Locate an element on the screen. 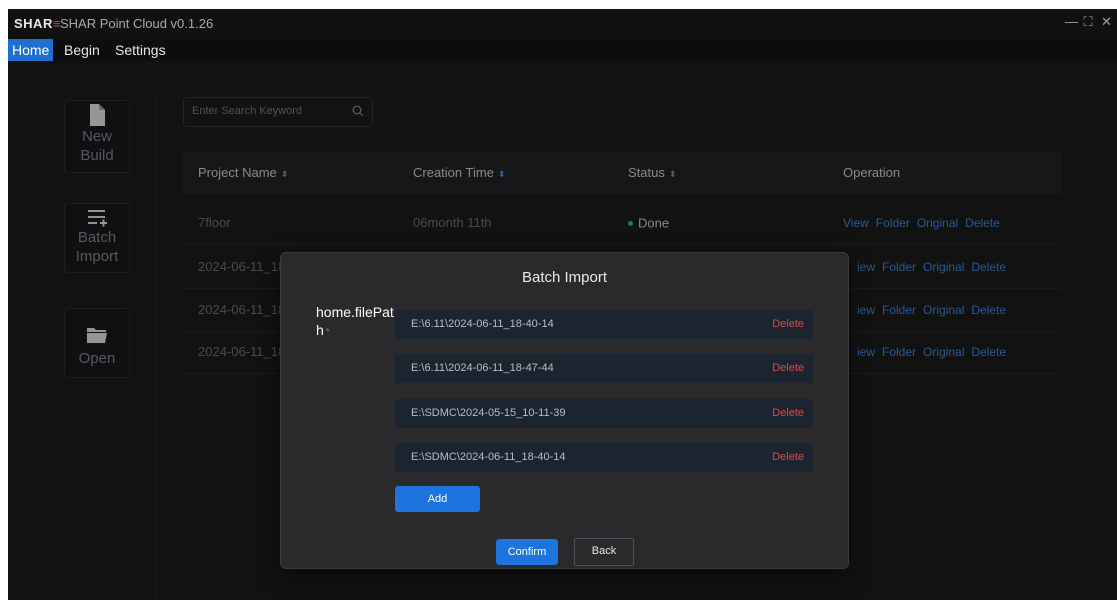  window-controls: — ⛶ ✕ is located at coordinates (1088, 22).